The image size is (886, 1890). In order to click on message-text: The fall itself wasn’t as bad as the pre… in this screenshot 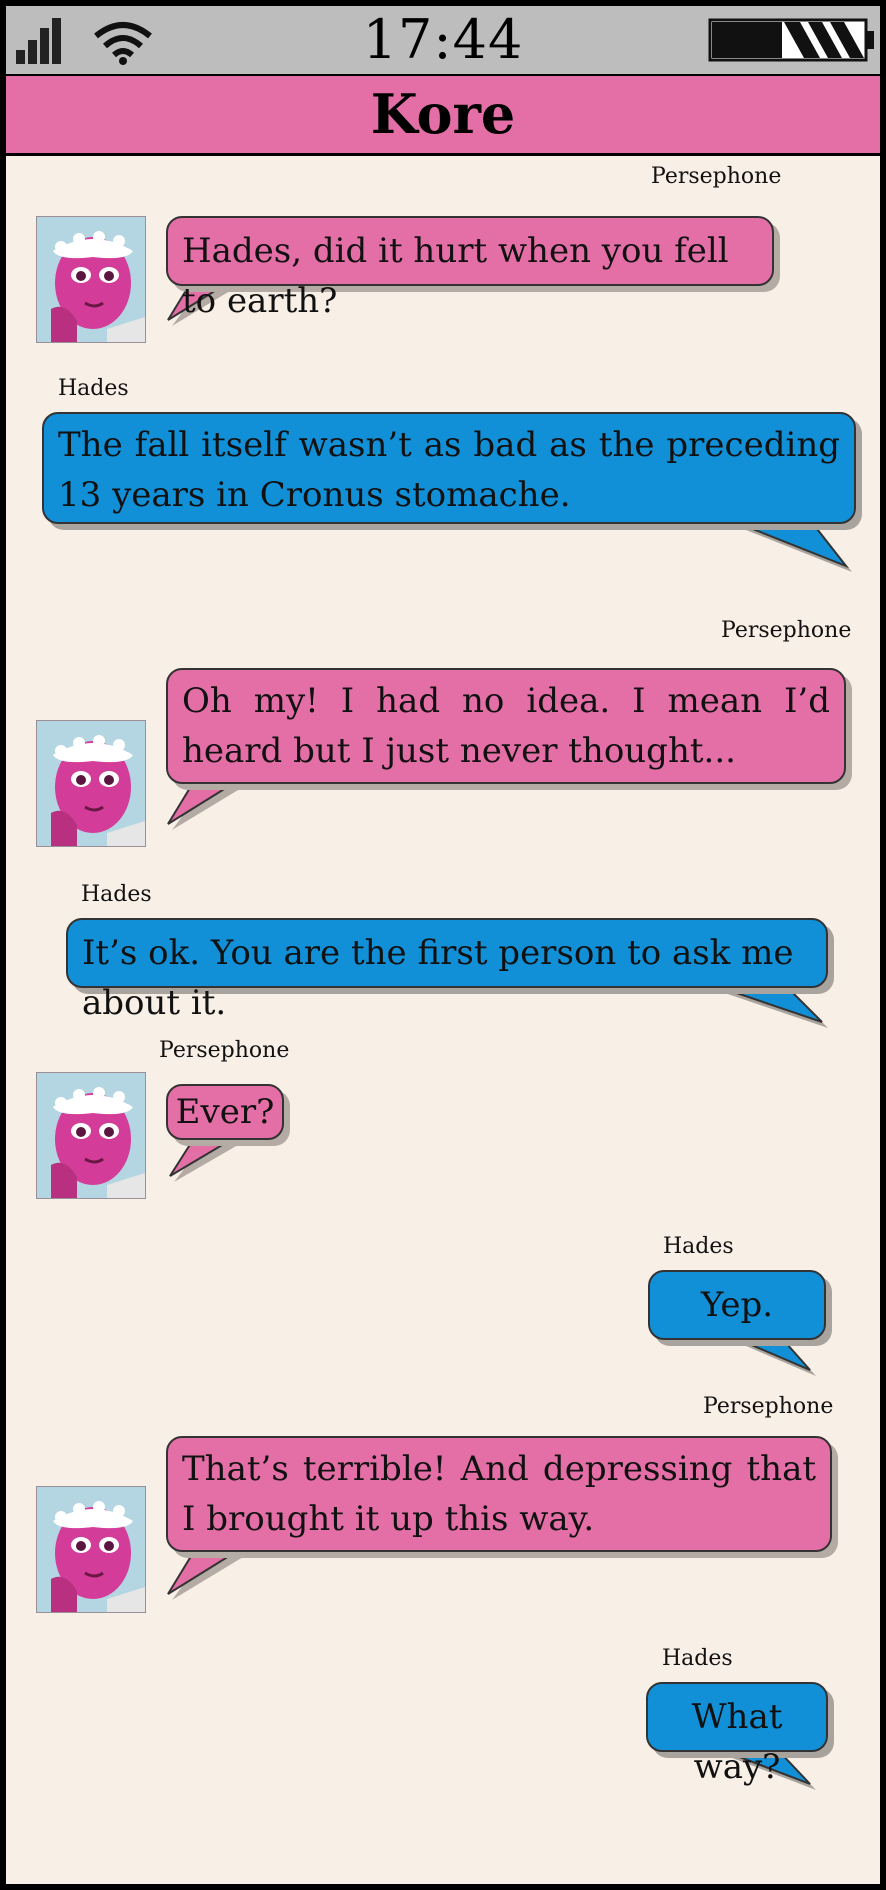, I will do `click(449, 470)`.